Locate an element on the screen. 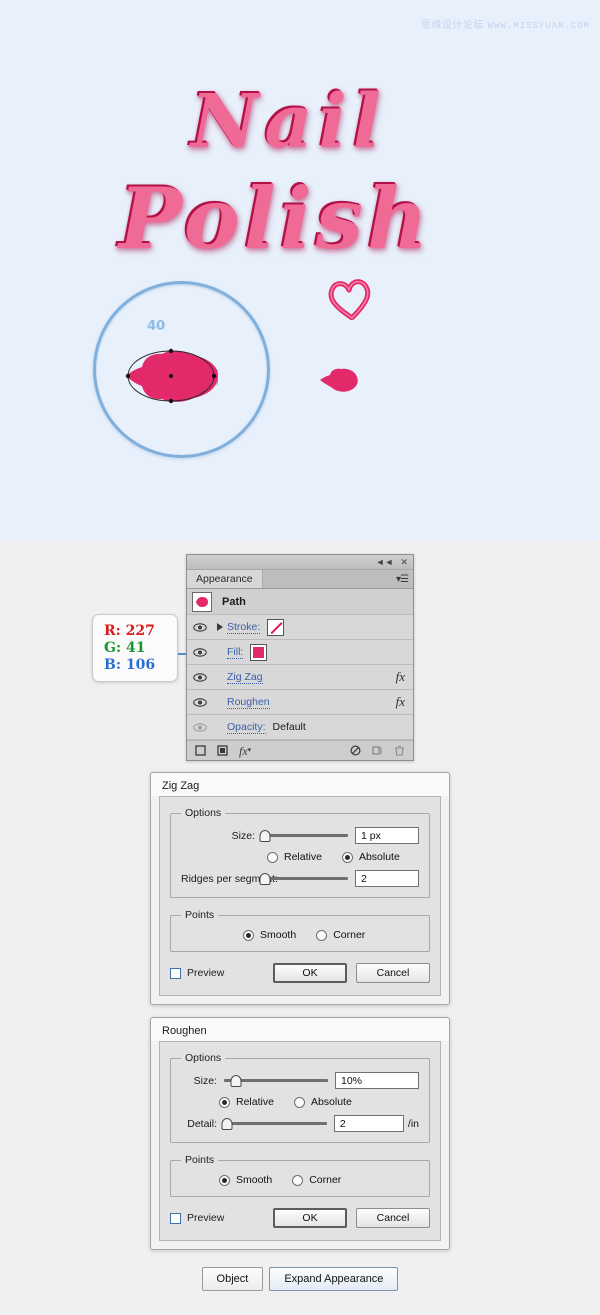 The width and height of the screenshot is (600, 1315). zigzag-smooth-label: Smooth is located at coordinates (278, 935).